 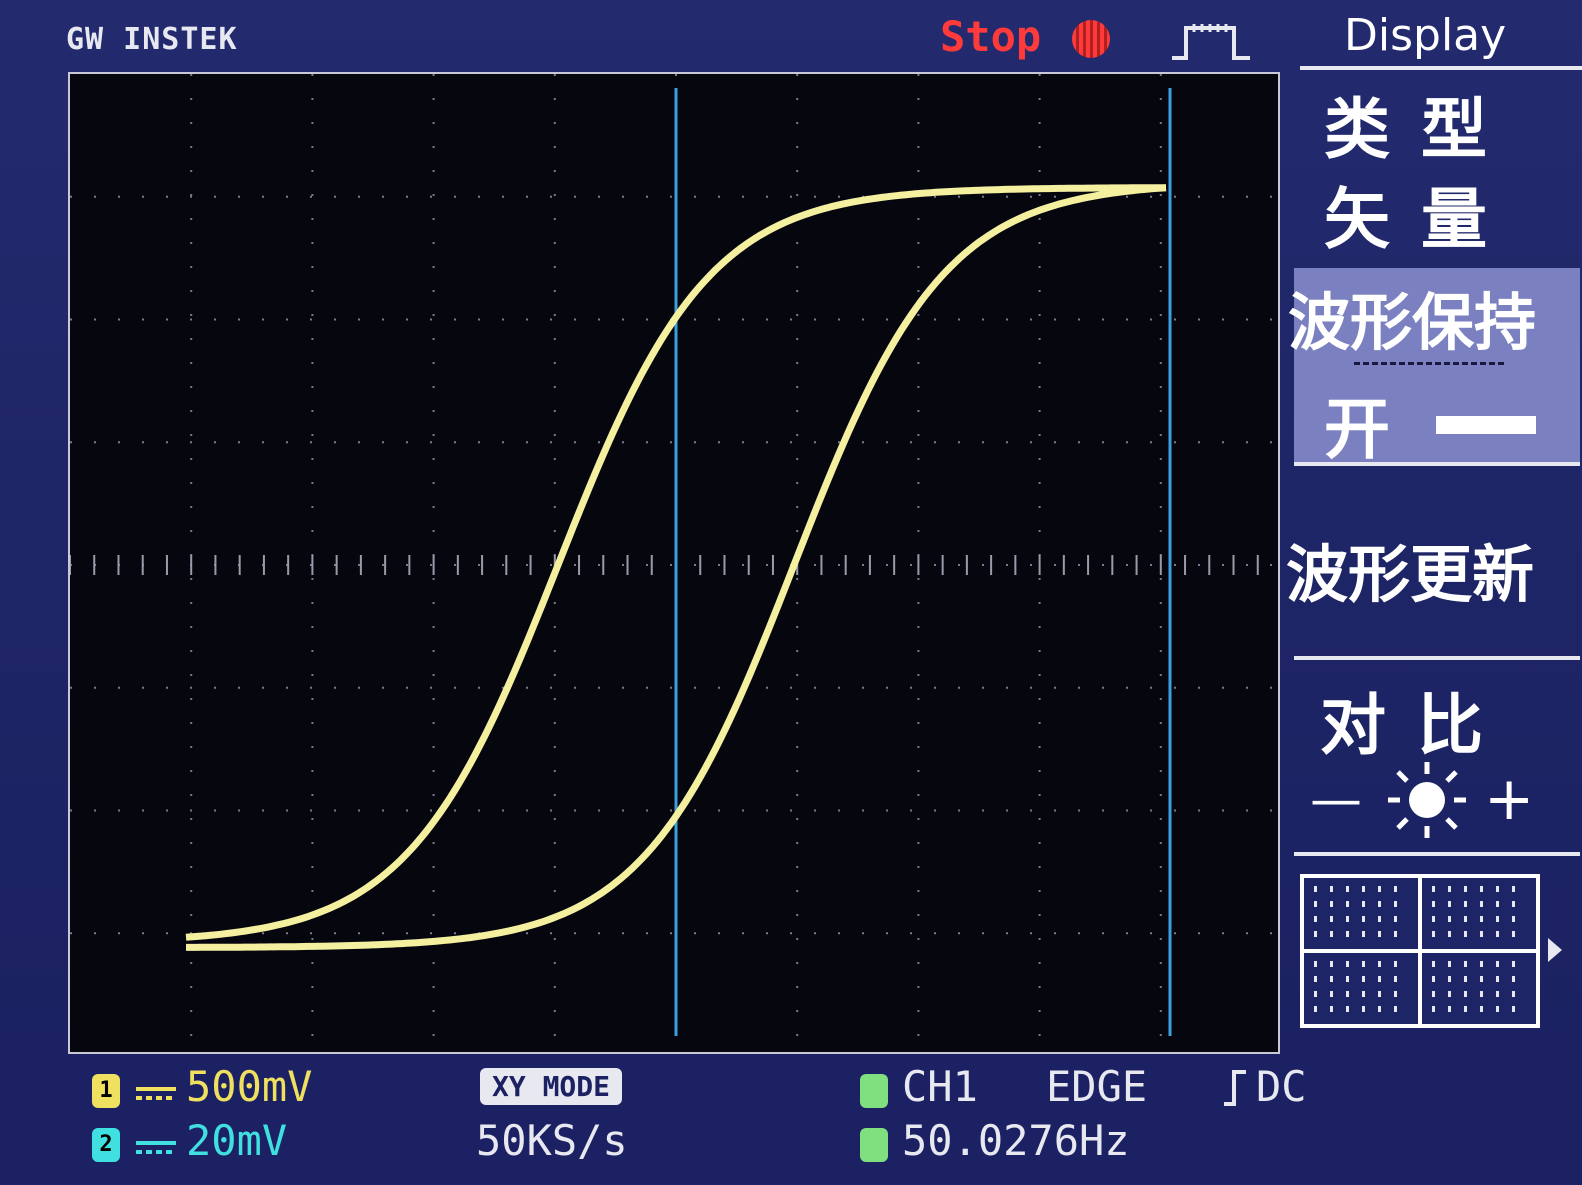 What do you see at coordinates (1359, 429) in the screenshot?
I see `menu-hold-value: 开` at bounding box center [1359, 429].